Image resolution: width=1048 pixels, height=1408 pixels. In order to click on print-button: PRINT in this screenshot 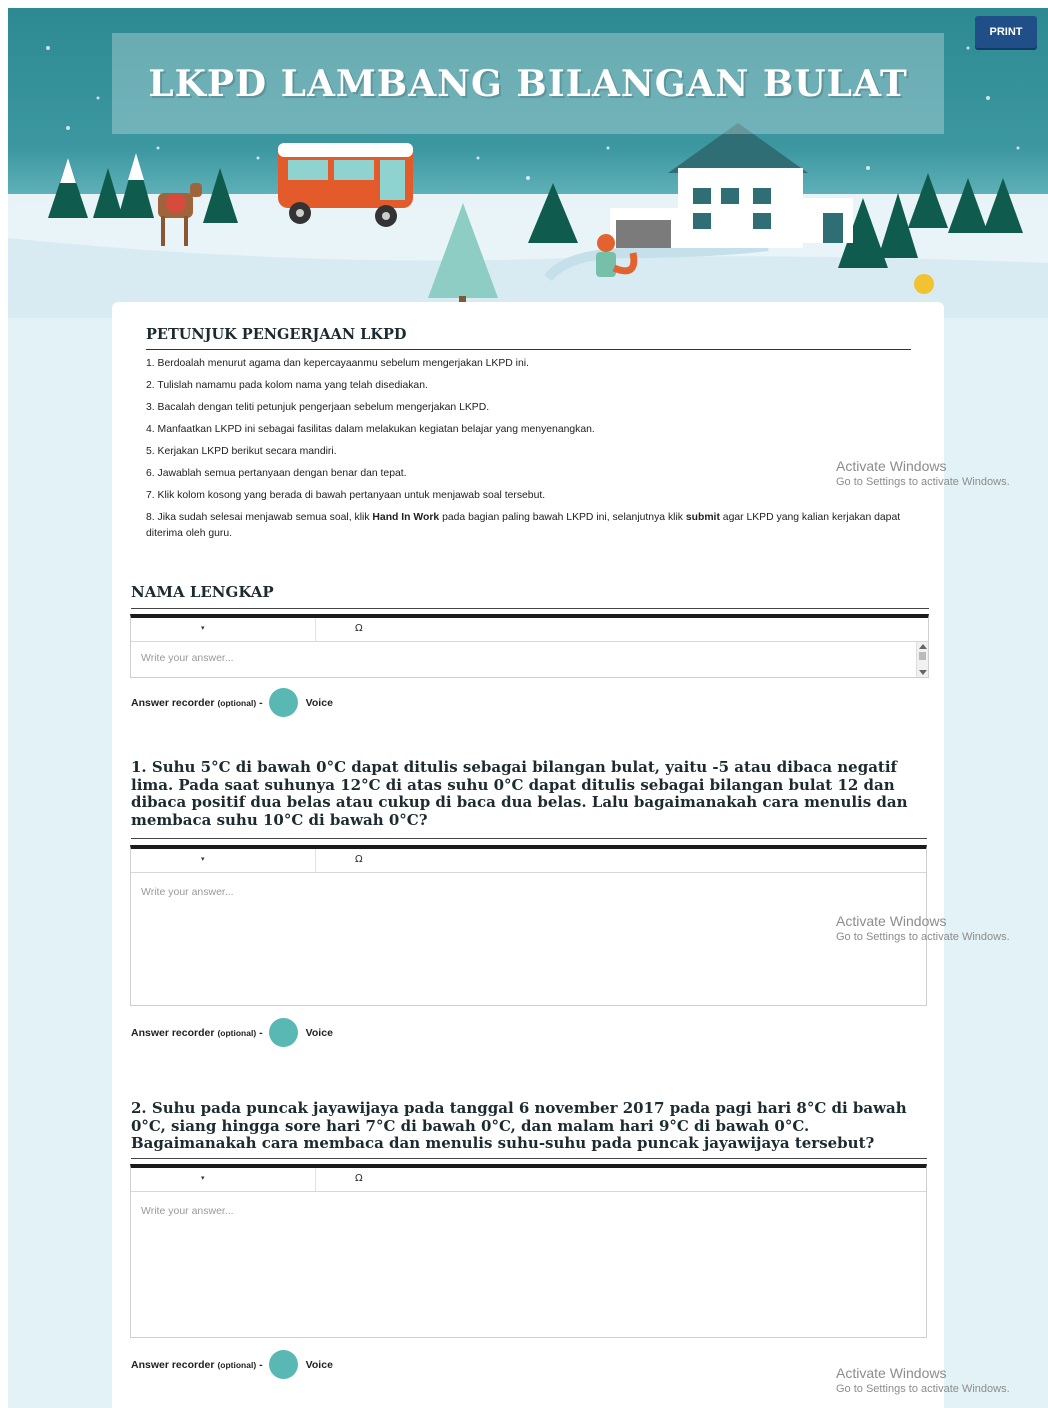, I will do `click(1006, 32)`.